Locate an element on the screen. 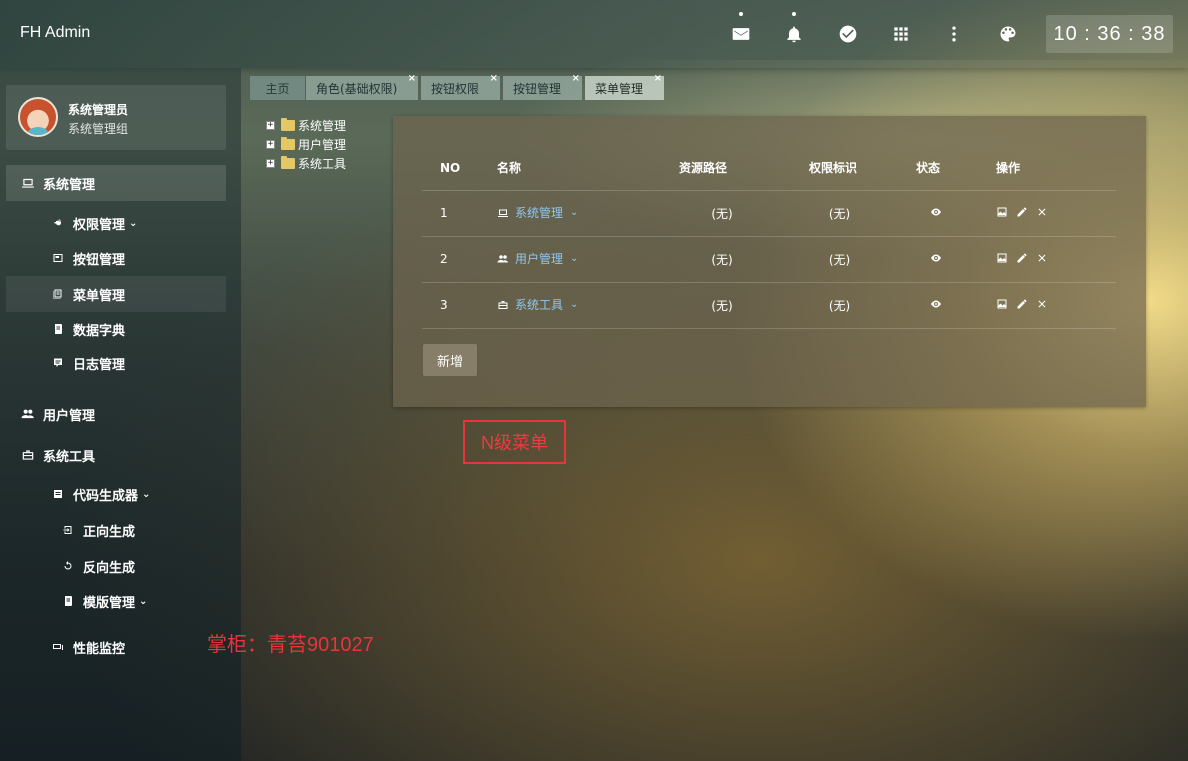  menu-name: 用户管理 is located at coordinates (539, 259).